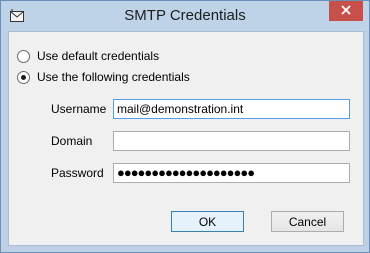 The width and height of the screenshot is (370, 253). I want to click on password-label: Password, so click(77, 173).